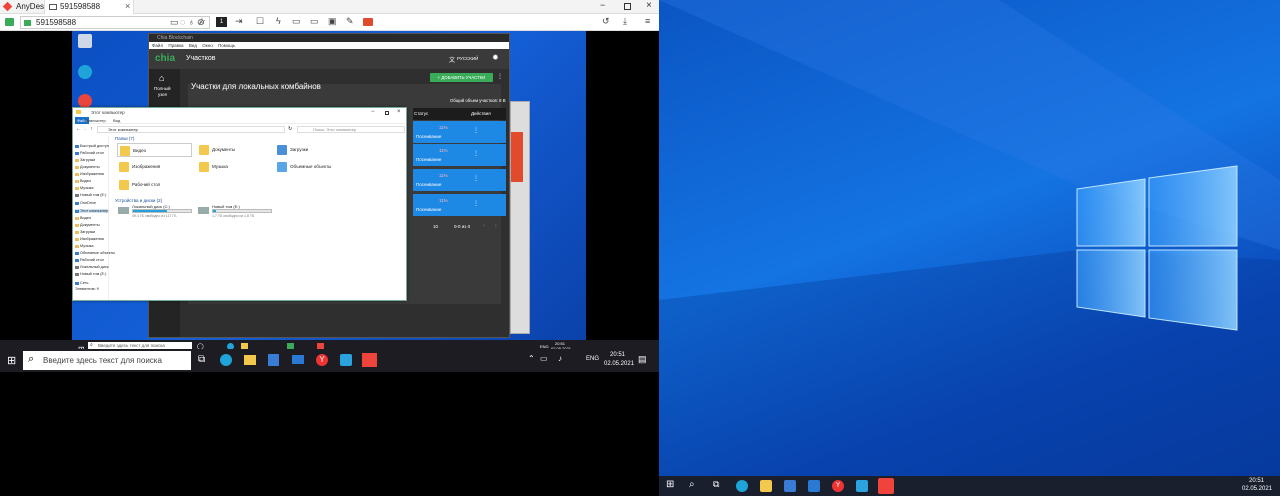 This screenshot has height=496, width=1280. I want to click on nav-pc-downloads: Загрузки, so click(85, 232).